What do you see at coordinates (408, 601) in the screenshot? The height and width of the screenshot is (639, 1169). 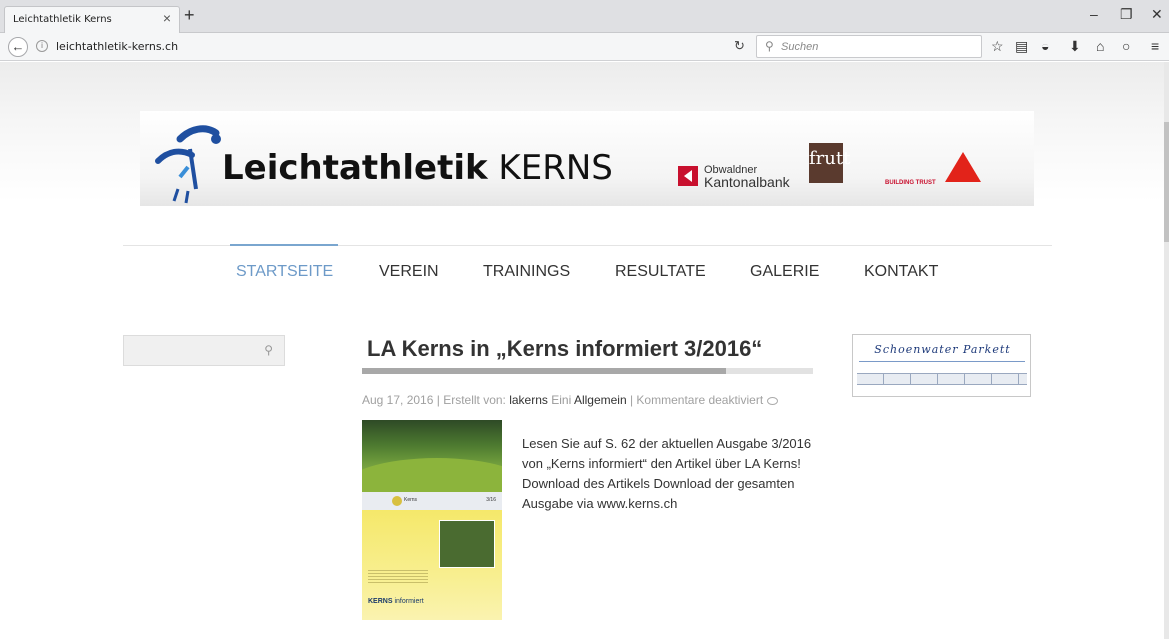 I see `cover-caption-rest: informiert` at bounding box center [408, 601].